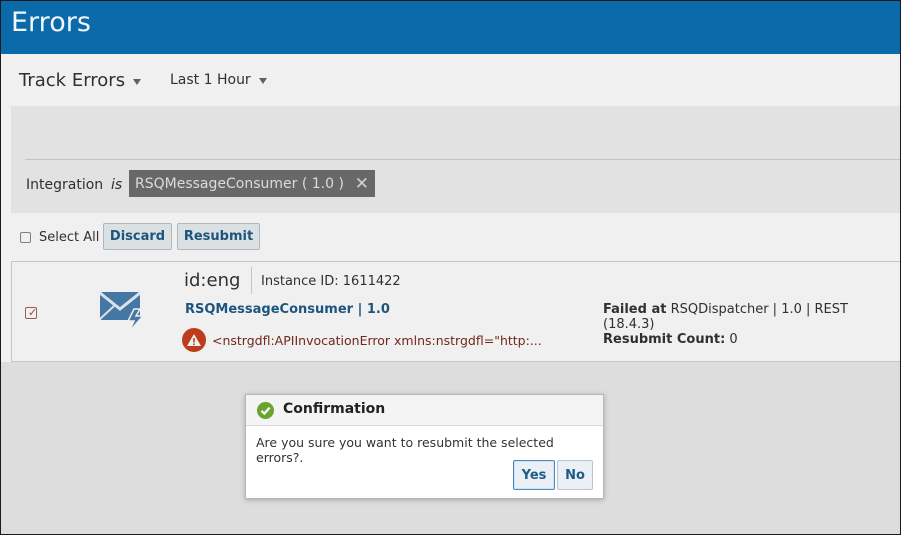 This screenshot has width=901, height=535. Describe the element at coordinates (424, 410) in the screenshot. I see `dialog-header: Confirmation` at that location.